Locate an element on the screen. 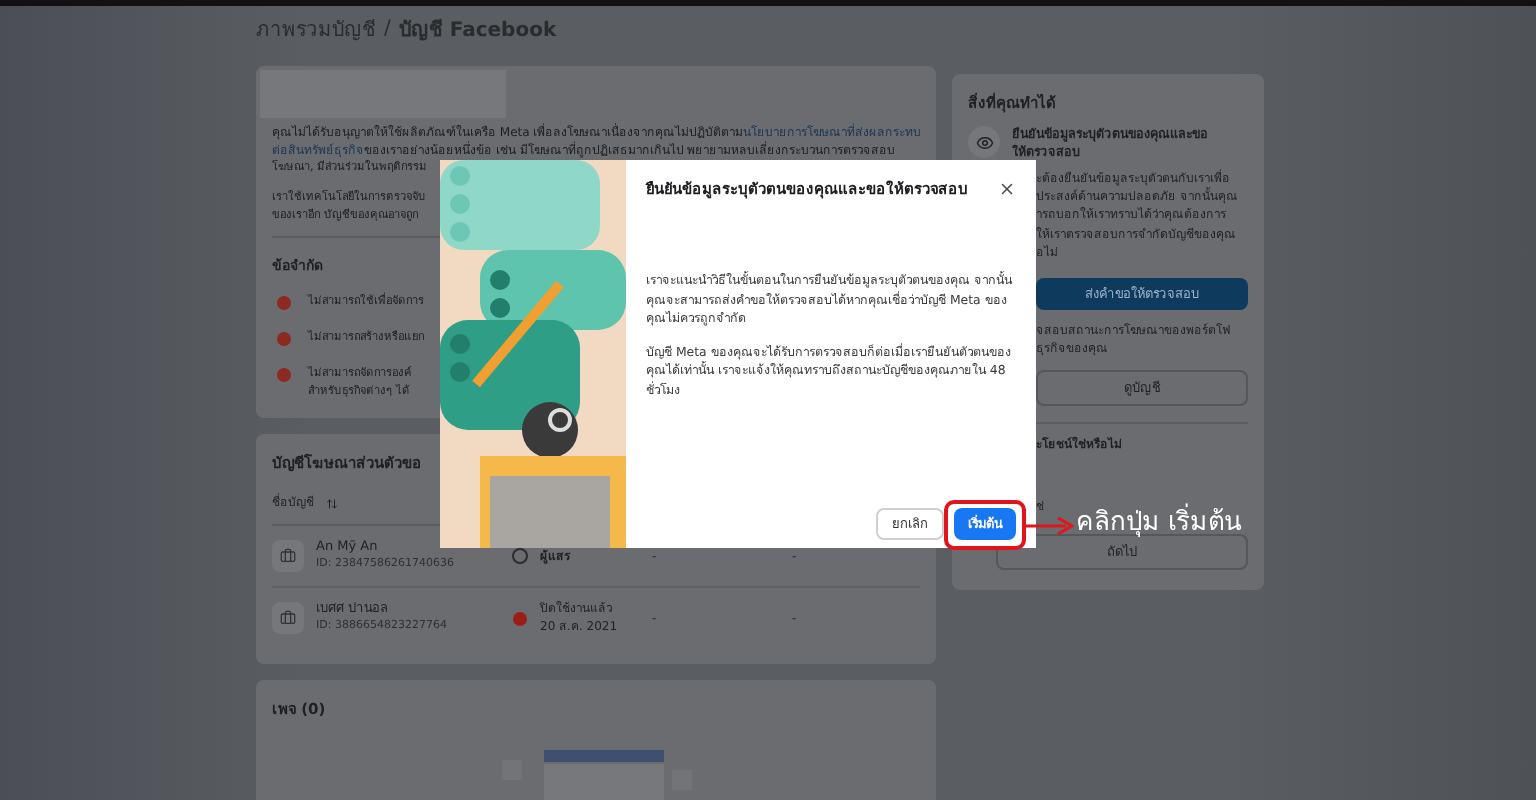 The width and height of the screenshot is (1536, 800). highlight-frame is located at coordinates (985, 525).